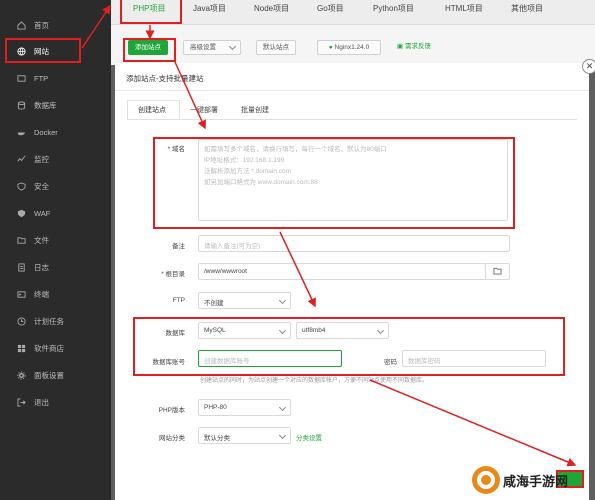 The image size is (595, 500). I want to click on highlight-box-website, so click(43, 50).